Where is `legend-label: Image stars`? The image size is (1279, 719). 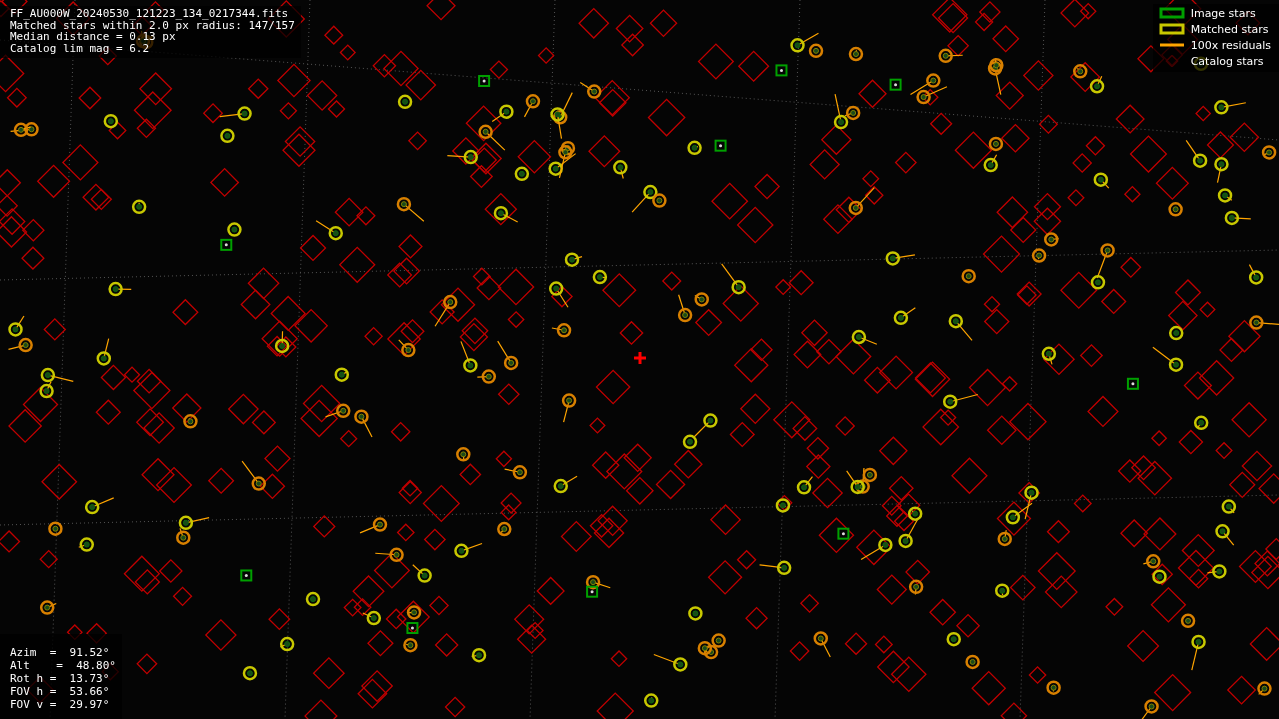
legend-label: Image stars is located at coordinates (1223, 13).